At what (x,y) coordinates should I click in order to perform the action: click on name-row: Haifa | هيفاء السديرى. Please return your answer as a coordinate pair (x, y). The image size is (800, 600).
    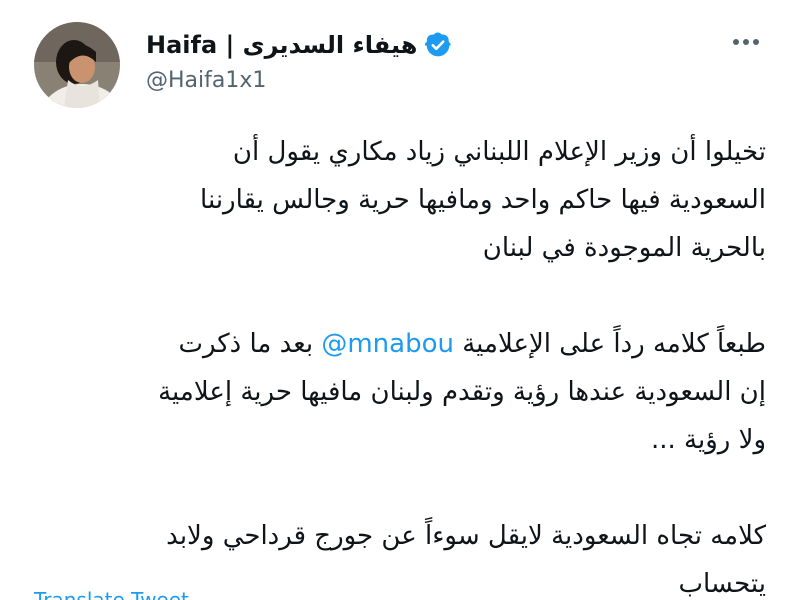
    Looking at the image, I should click on (299, 45).